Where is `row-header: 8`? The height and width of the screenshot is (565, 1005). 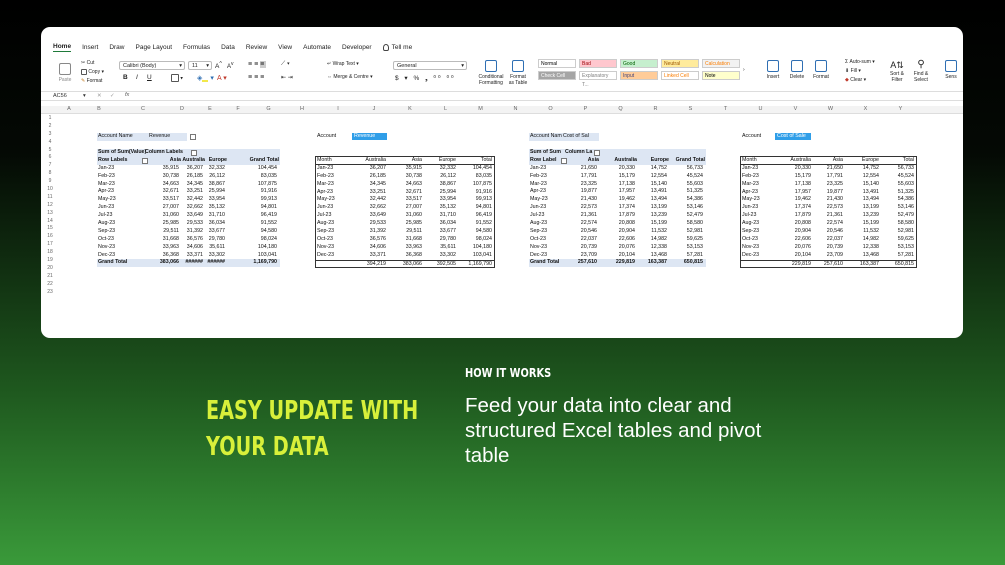 row-header: 8 is located at coordinates (50, 174).